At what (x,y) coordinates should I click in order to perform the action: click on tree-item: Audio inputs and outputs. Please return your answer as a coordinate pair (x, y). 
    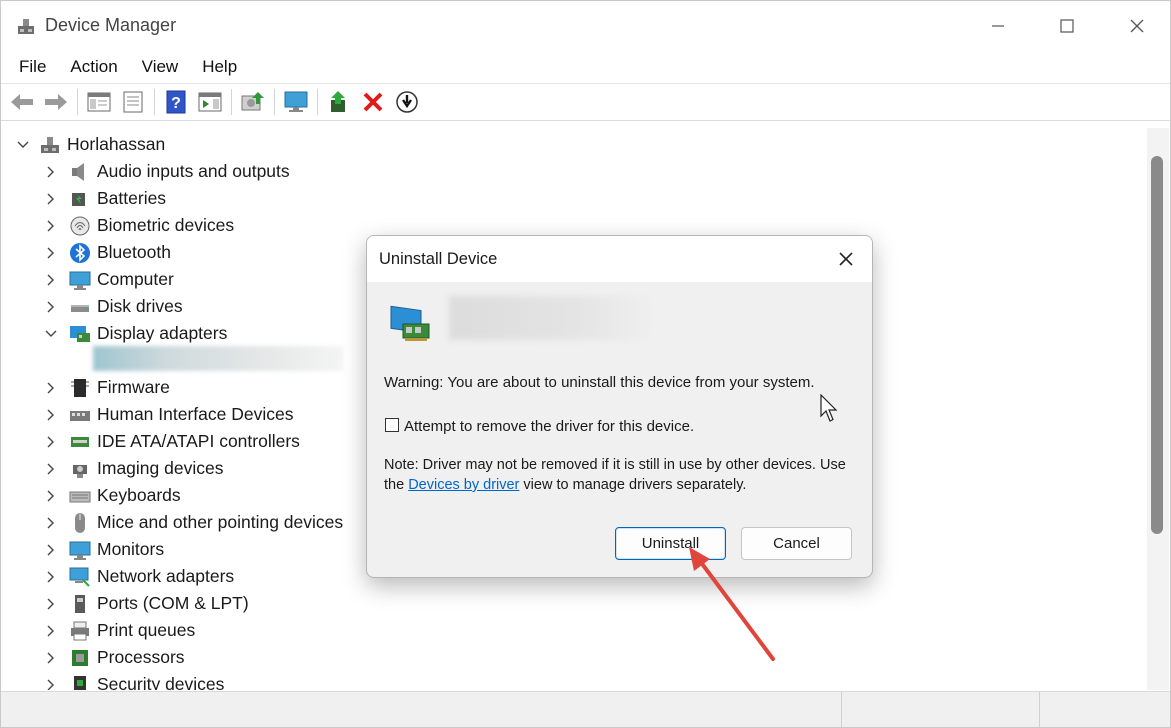
    Looking at the image, I should click on (165, 171).